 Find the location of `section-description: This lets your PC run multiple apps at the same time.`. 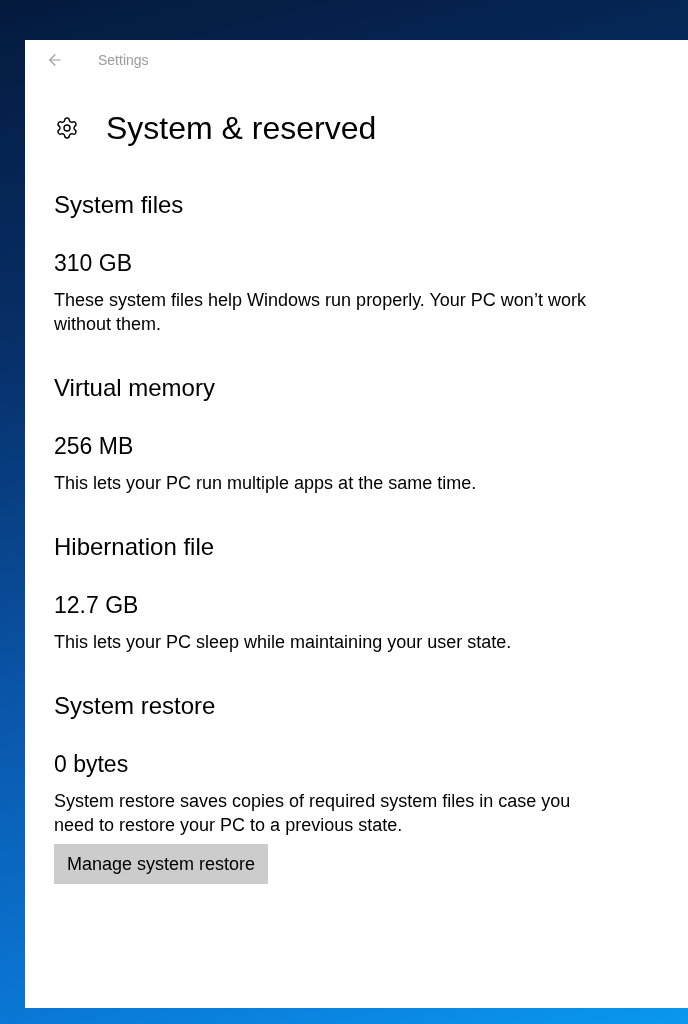

section-description: This lets your PC run multiple apps at the same time. is located at coordinates (266, 483).